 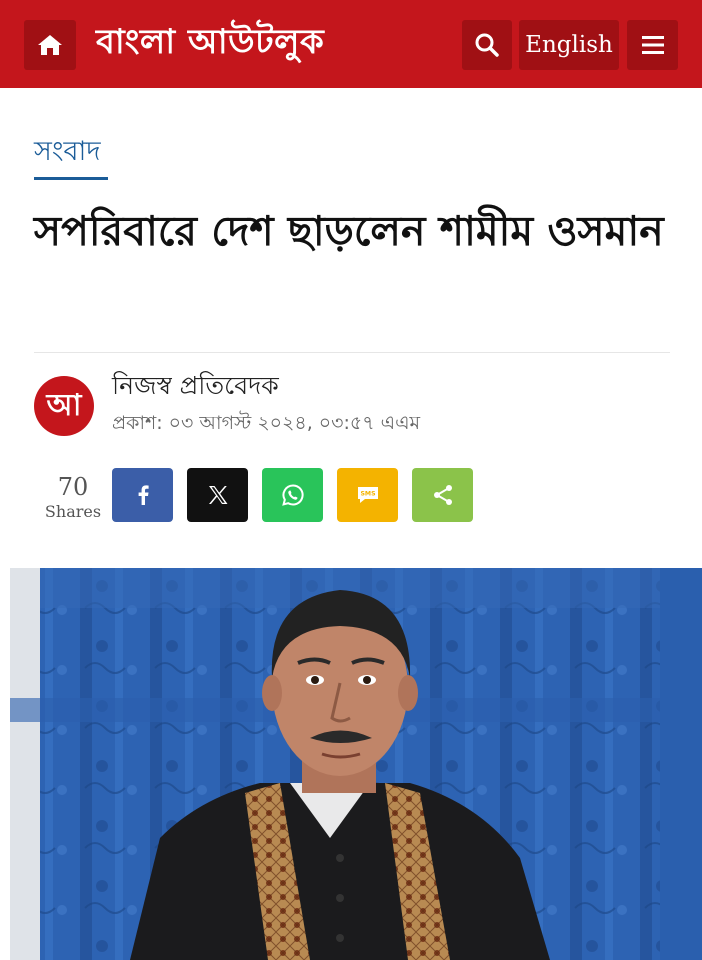 I want to click on share-count: 70 Shares, so click(x=73, y=497).